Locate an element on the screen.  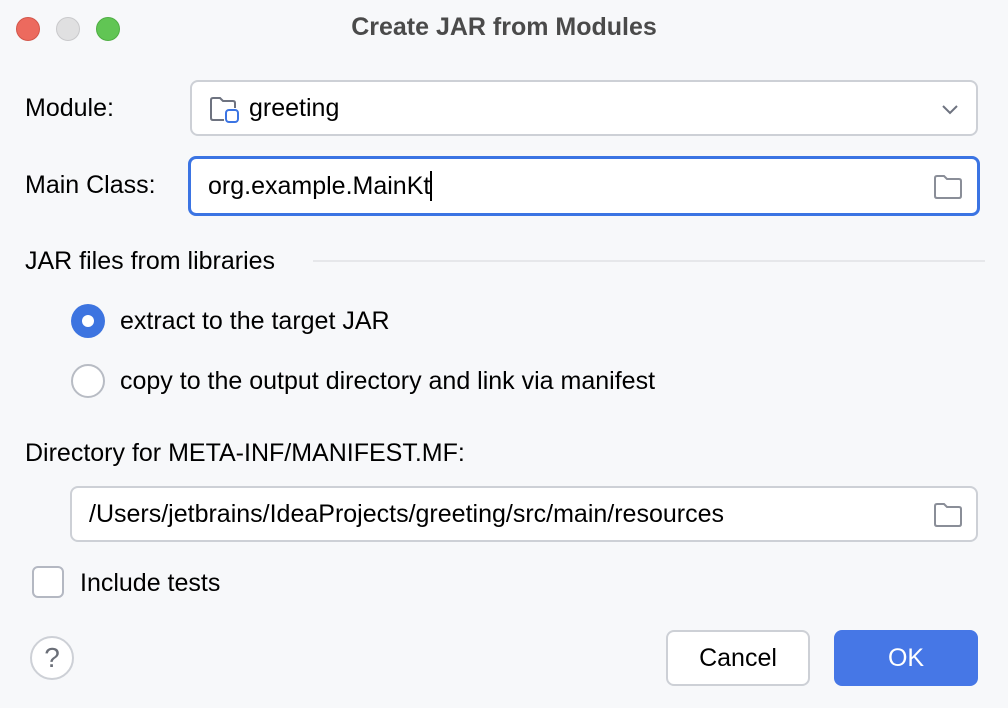
cancel-button: Cancel is located at coordinates (738, 658).